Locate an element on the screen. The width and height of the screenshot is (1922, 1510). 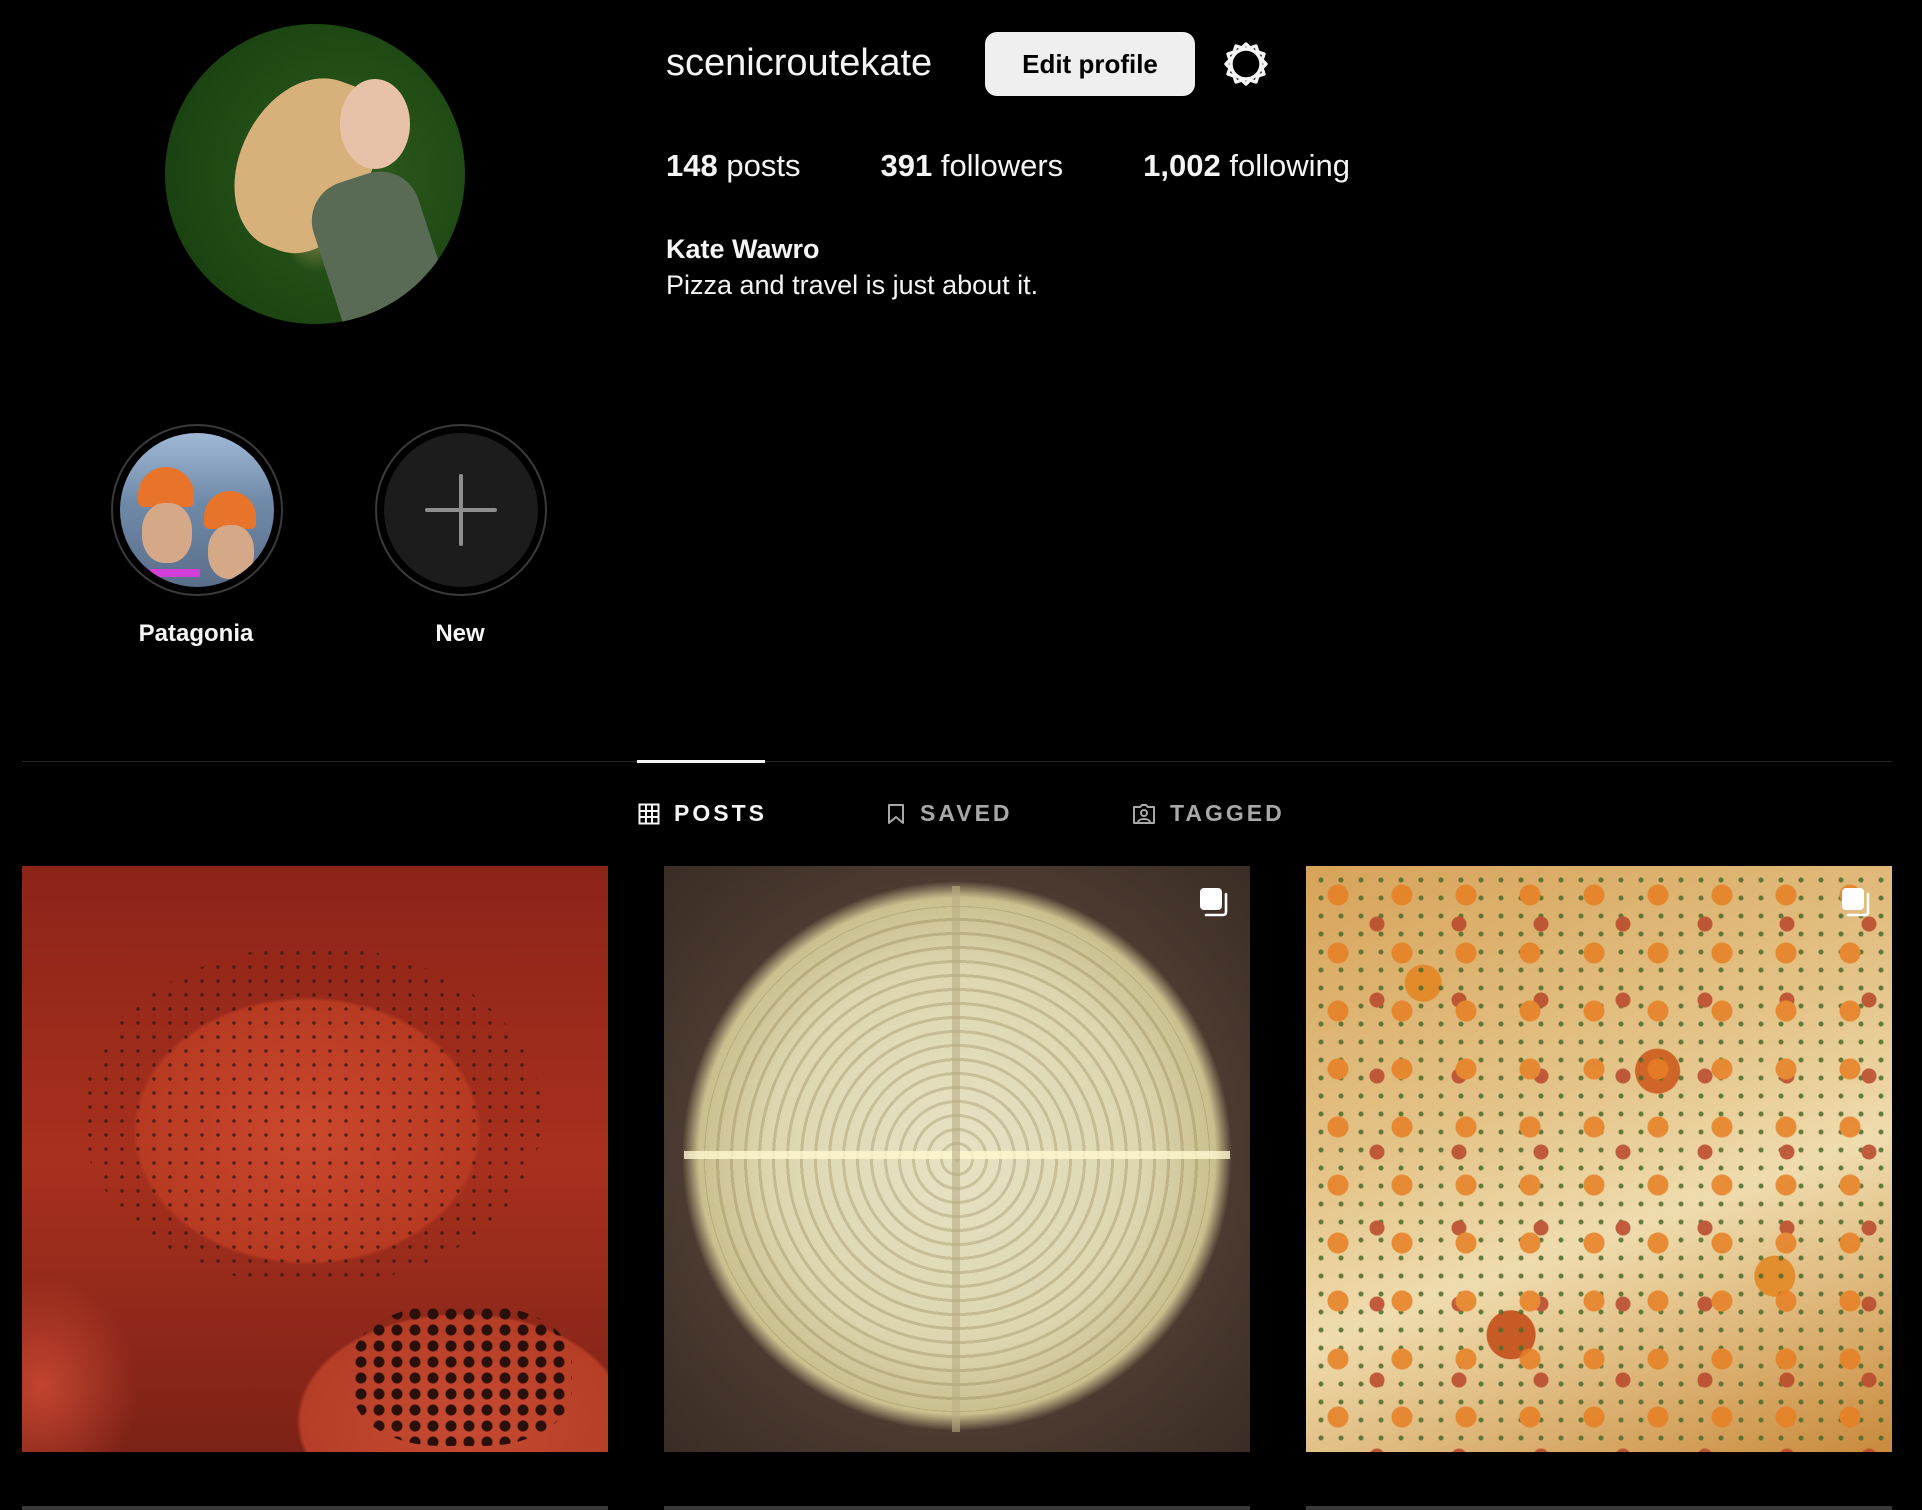
tabs-divider is located at coordinates (957, 761).